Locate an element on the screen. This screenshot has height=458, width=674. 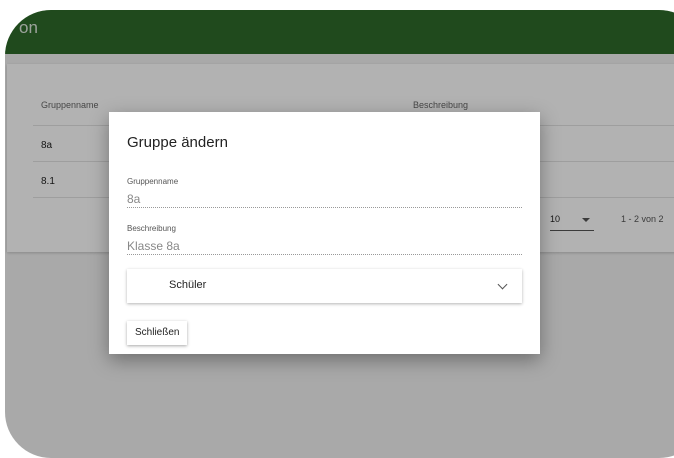
students-expander: Schüler is located at coordinates (324, 286).